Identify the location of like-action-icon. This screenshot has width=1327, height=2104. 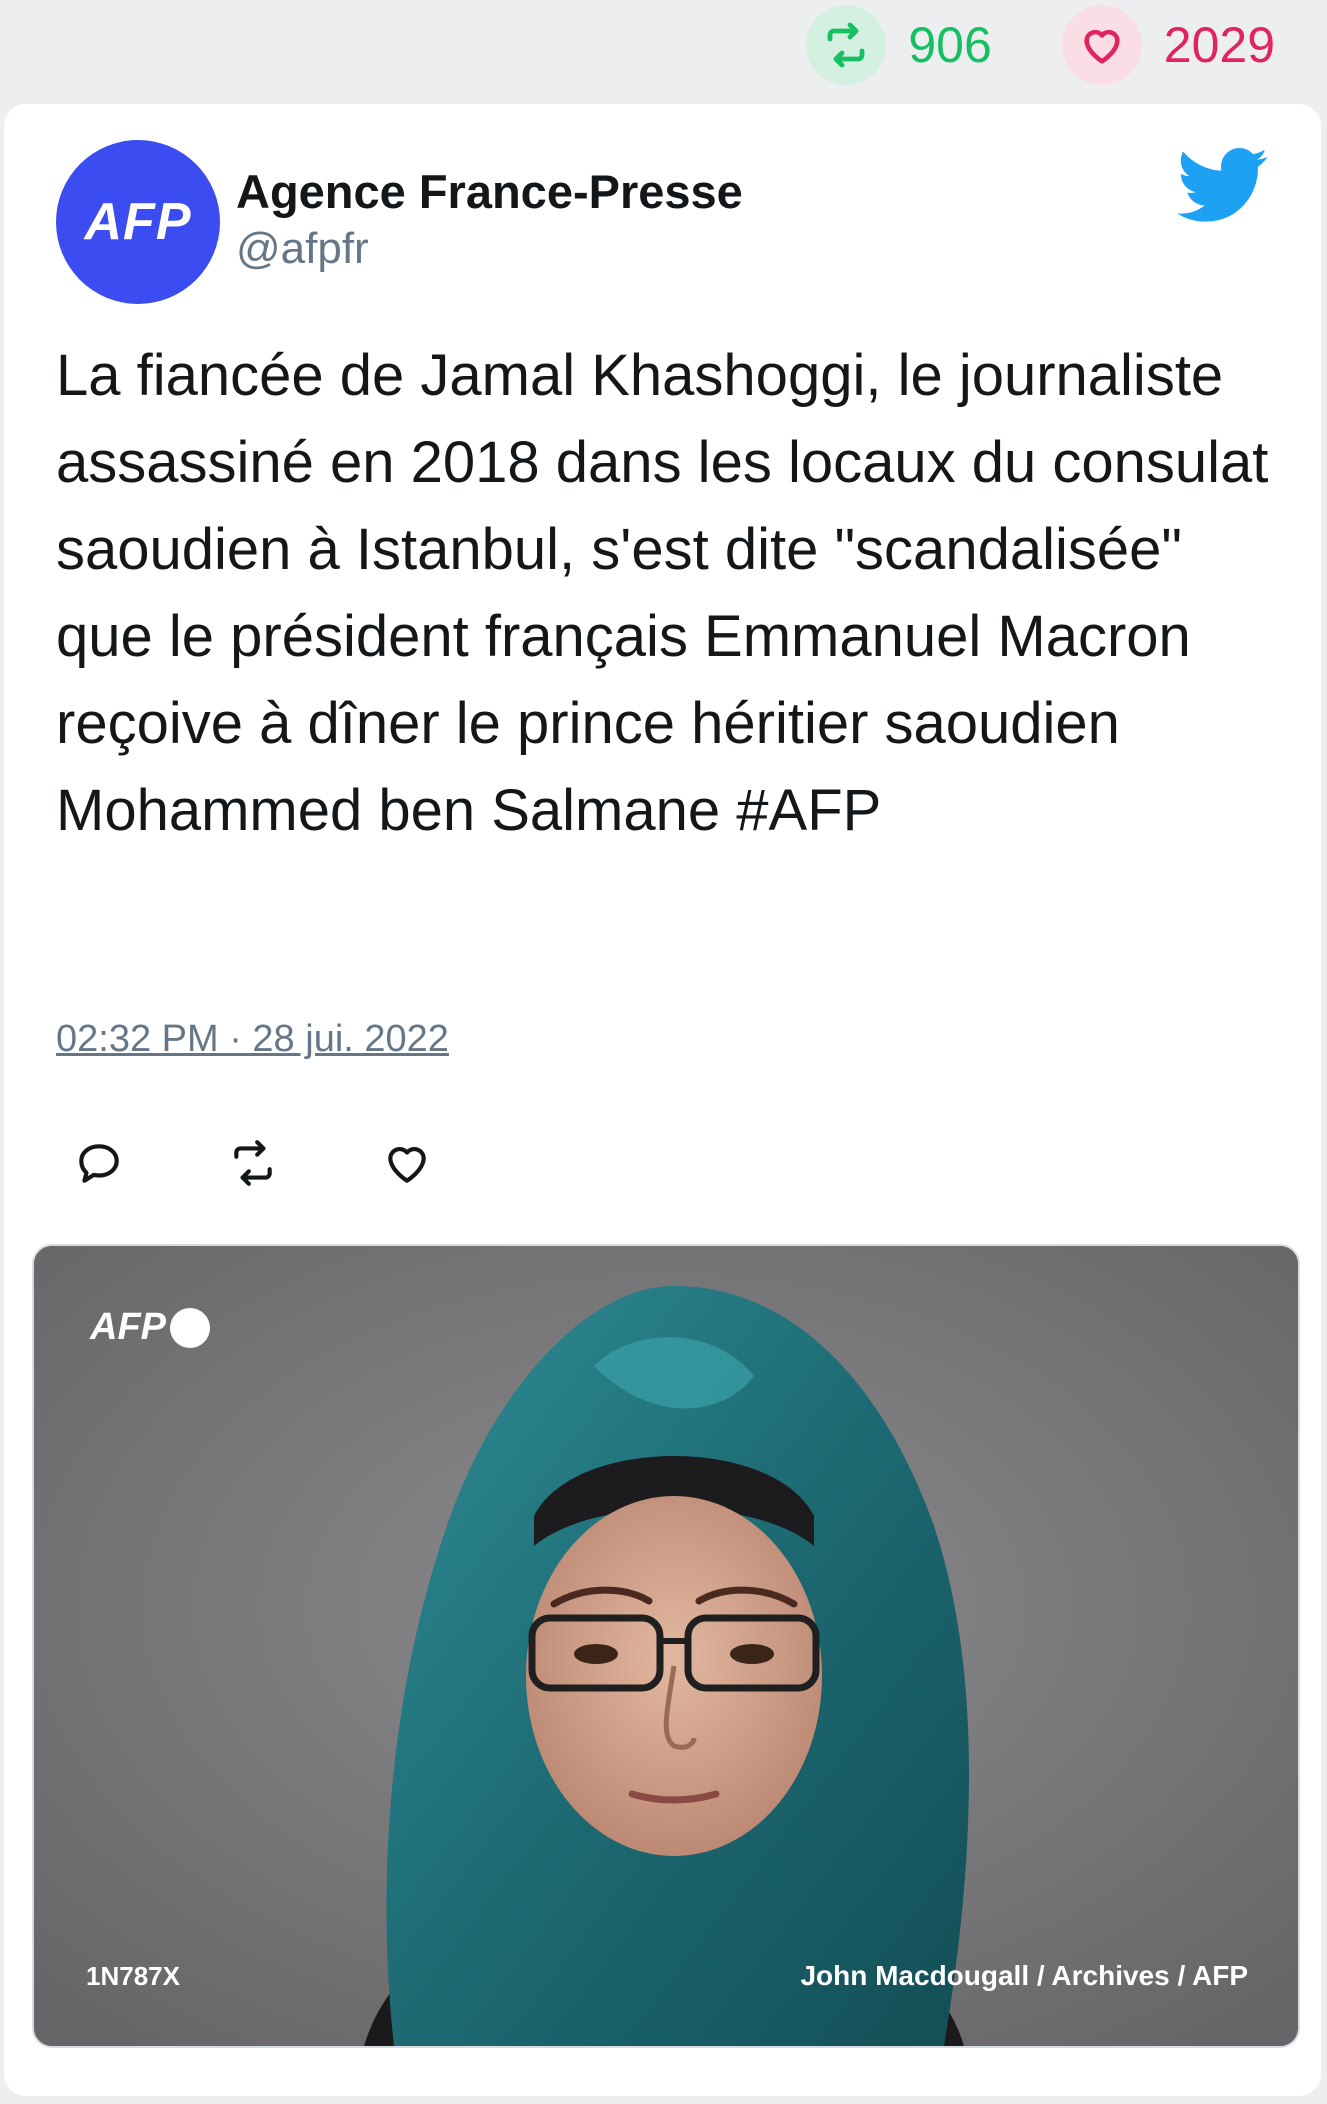
(407, 1163).